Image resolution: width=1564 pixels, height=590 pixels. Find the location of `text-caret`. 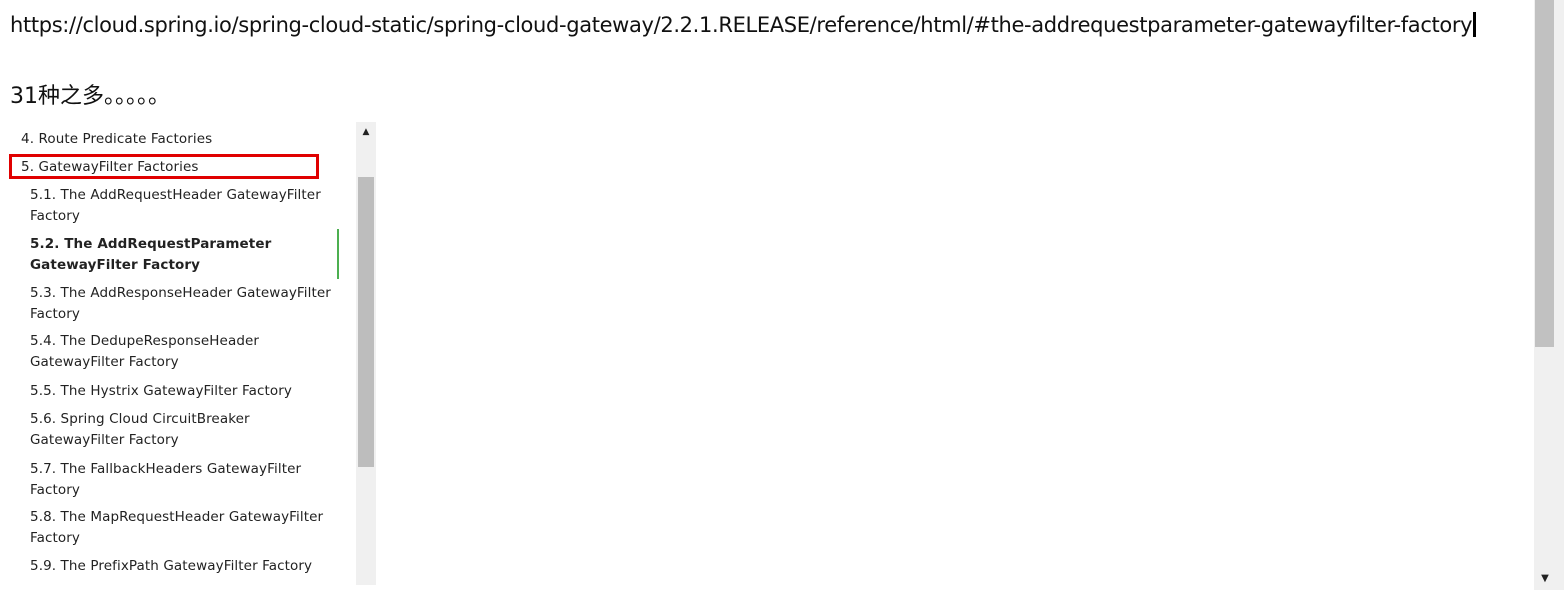

text-caret is located at coordinates (1475, 24).